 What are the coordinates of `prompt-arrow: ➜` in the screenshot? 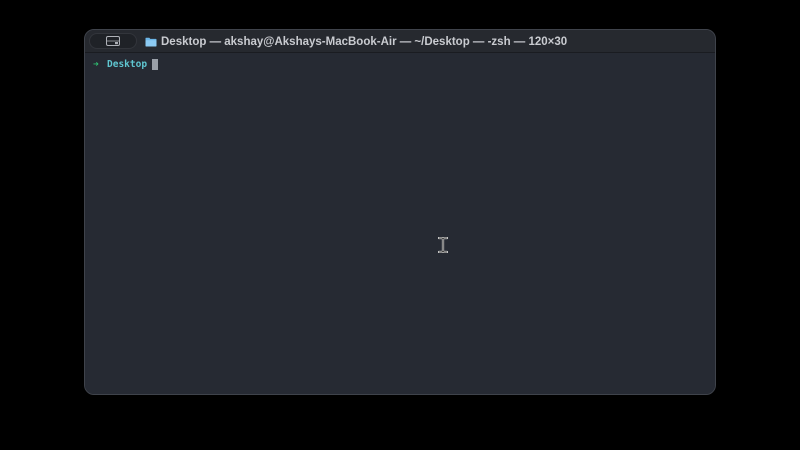 It's located at (96, 64).